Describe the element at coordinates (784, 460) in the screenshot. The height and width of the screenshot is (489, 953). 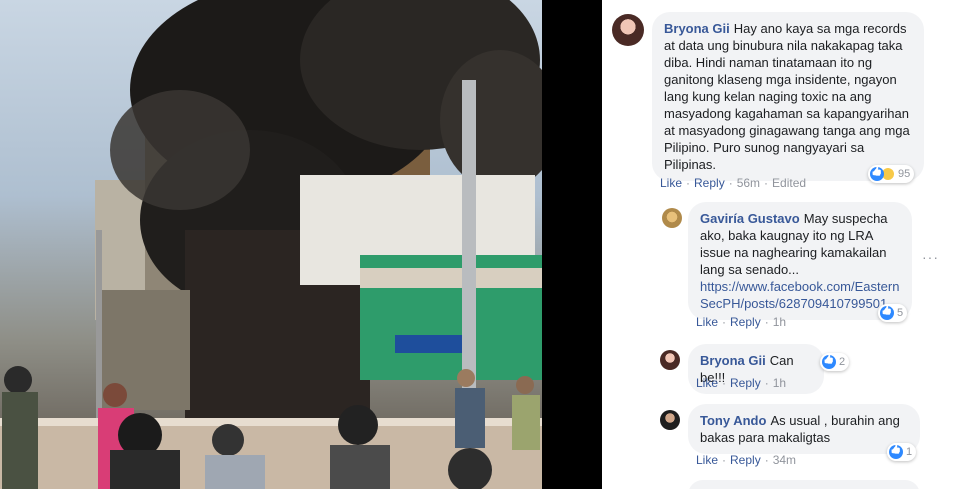
I see `timestamp: 34m` at that location.